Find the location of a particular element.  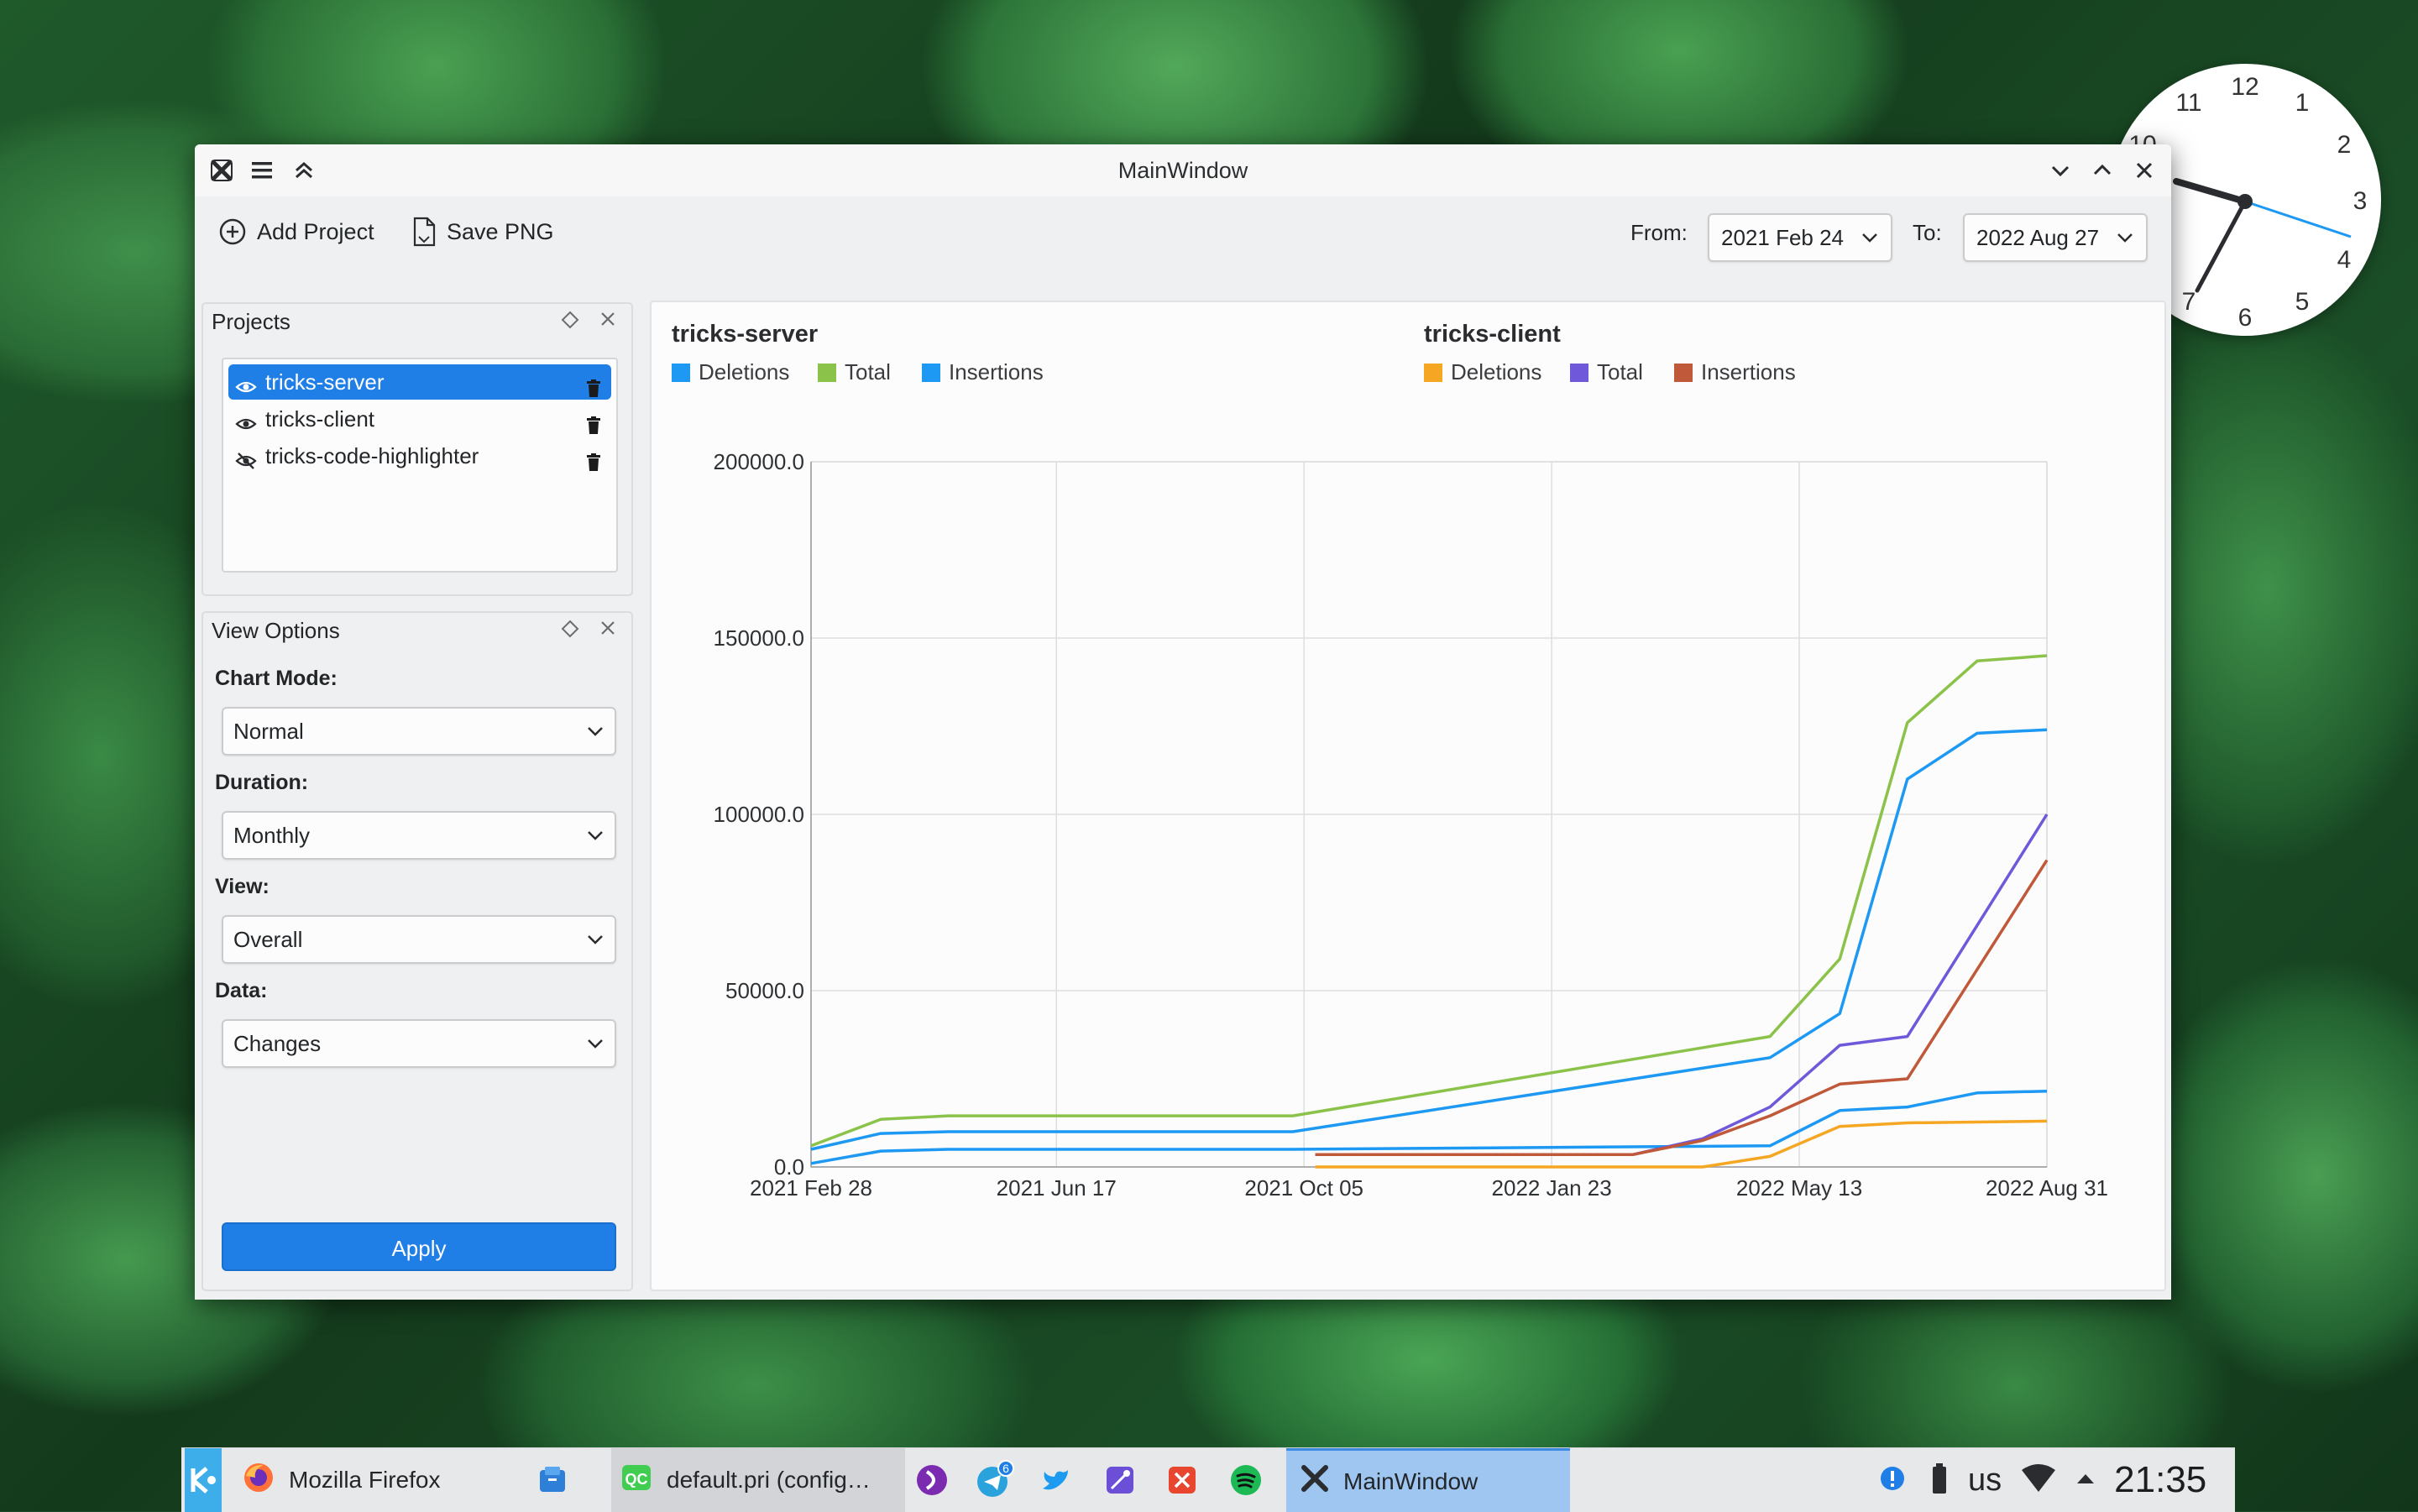

x-tick-label: 2022 Aug 31 is located at coordinates (2047, 1188).